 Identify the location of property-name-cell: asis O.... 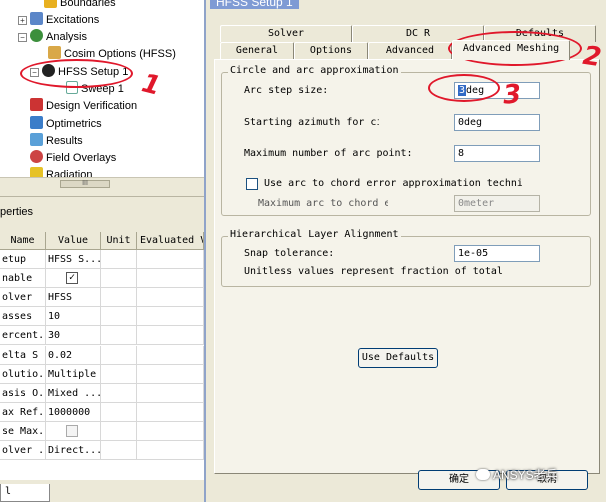
(23, 393).